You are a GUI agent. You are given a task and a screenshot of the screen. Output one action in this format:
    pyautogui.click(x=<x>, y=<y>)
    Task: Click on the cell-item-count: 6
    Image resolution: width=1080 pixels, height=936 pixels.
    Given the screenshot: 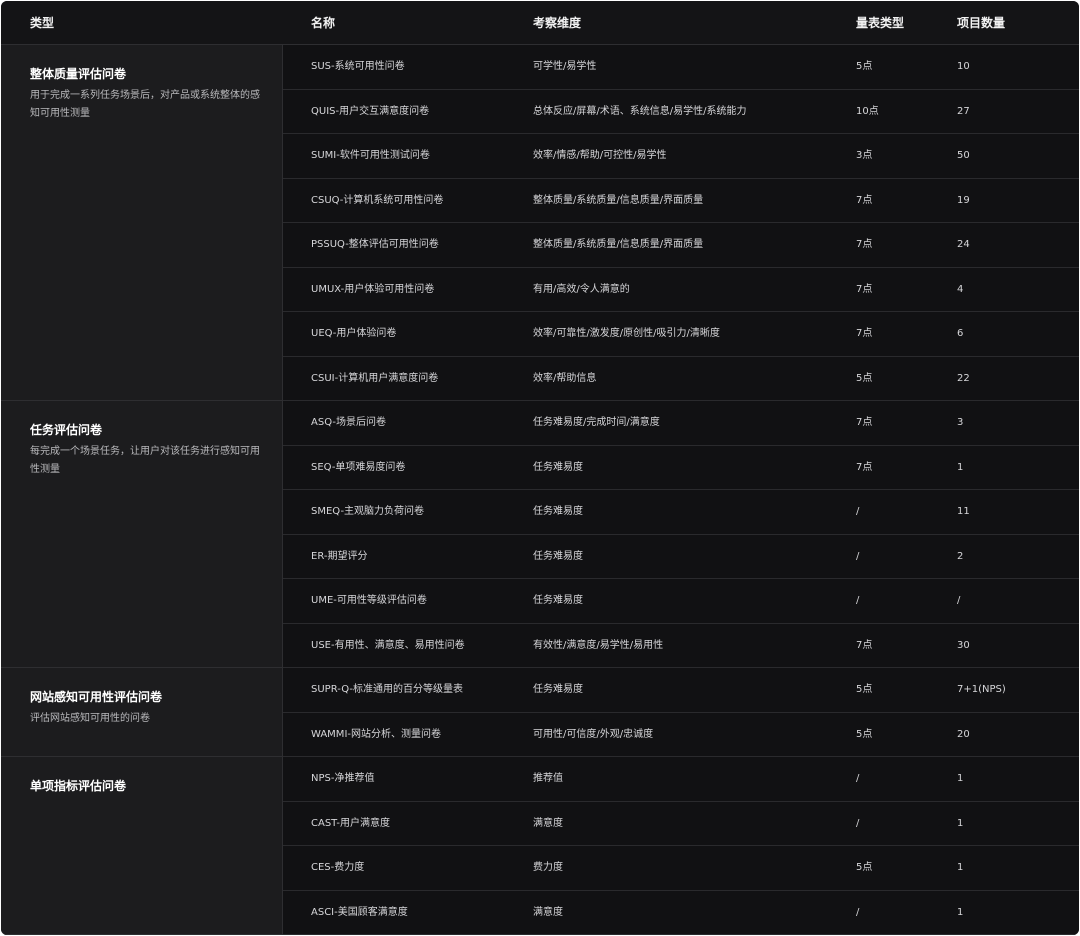 What is the action you would take?
    pyautogui.click(x=960, y=333)
    